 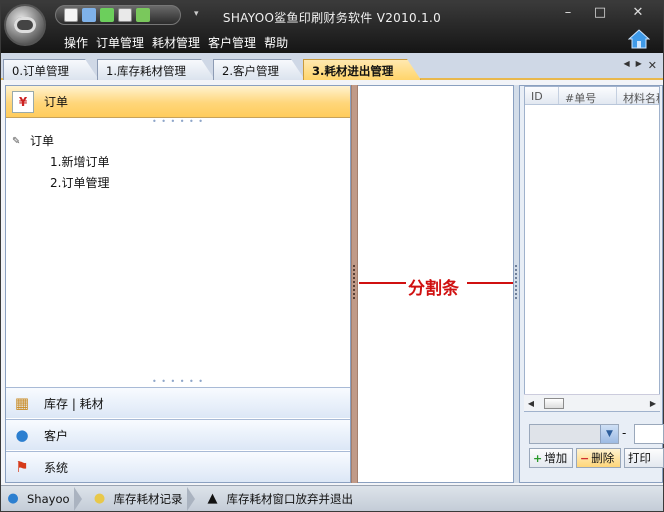 What do you see at coordinates (120, 42) in the screenshot?
I see `menu-item-orders: 订单管理` at bounding box center [120, 42].